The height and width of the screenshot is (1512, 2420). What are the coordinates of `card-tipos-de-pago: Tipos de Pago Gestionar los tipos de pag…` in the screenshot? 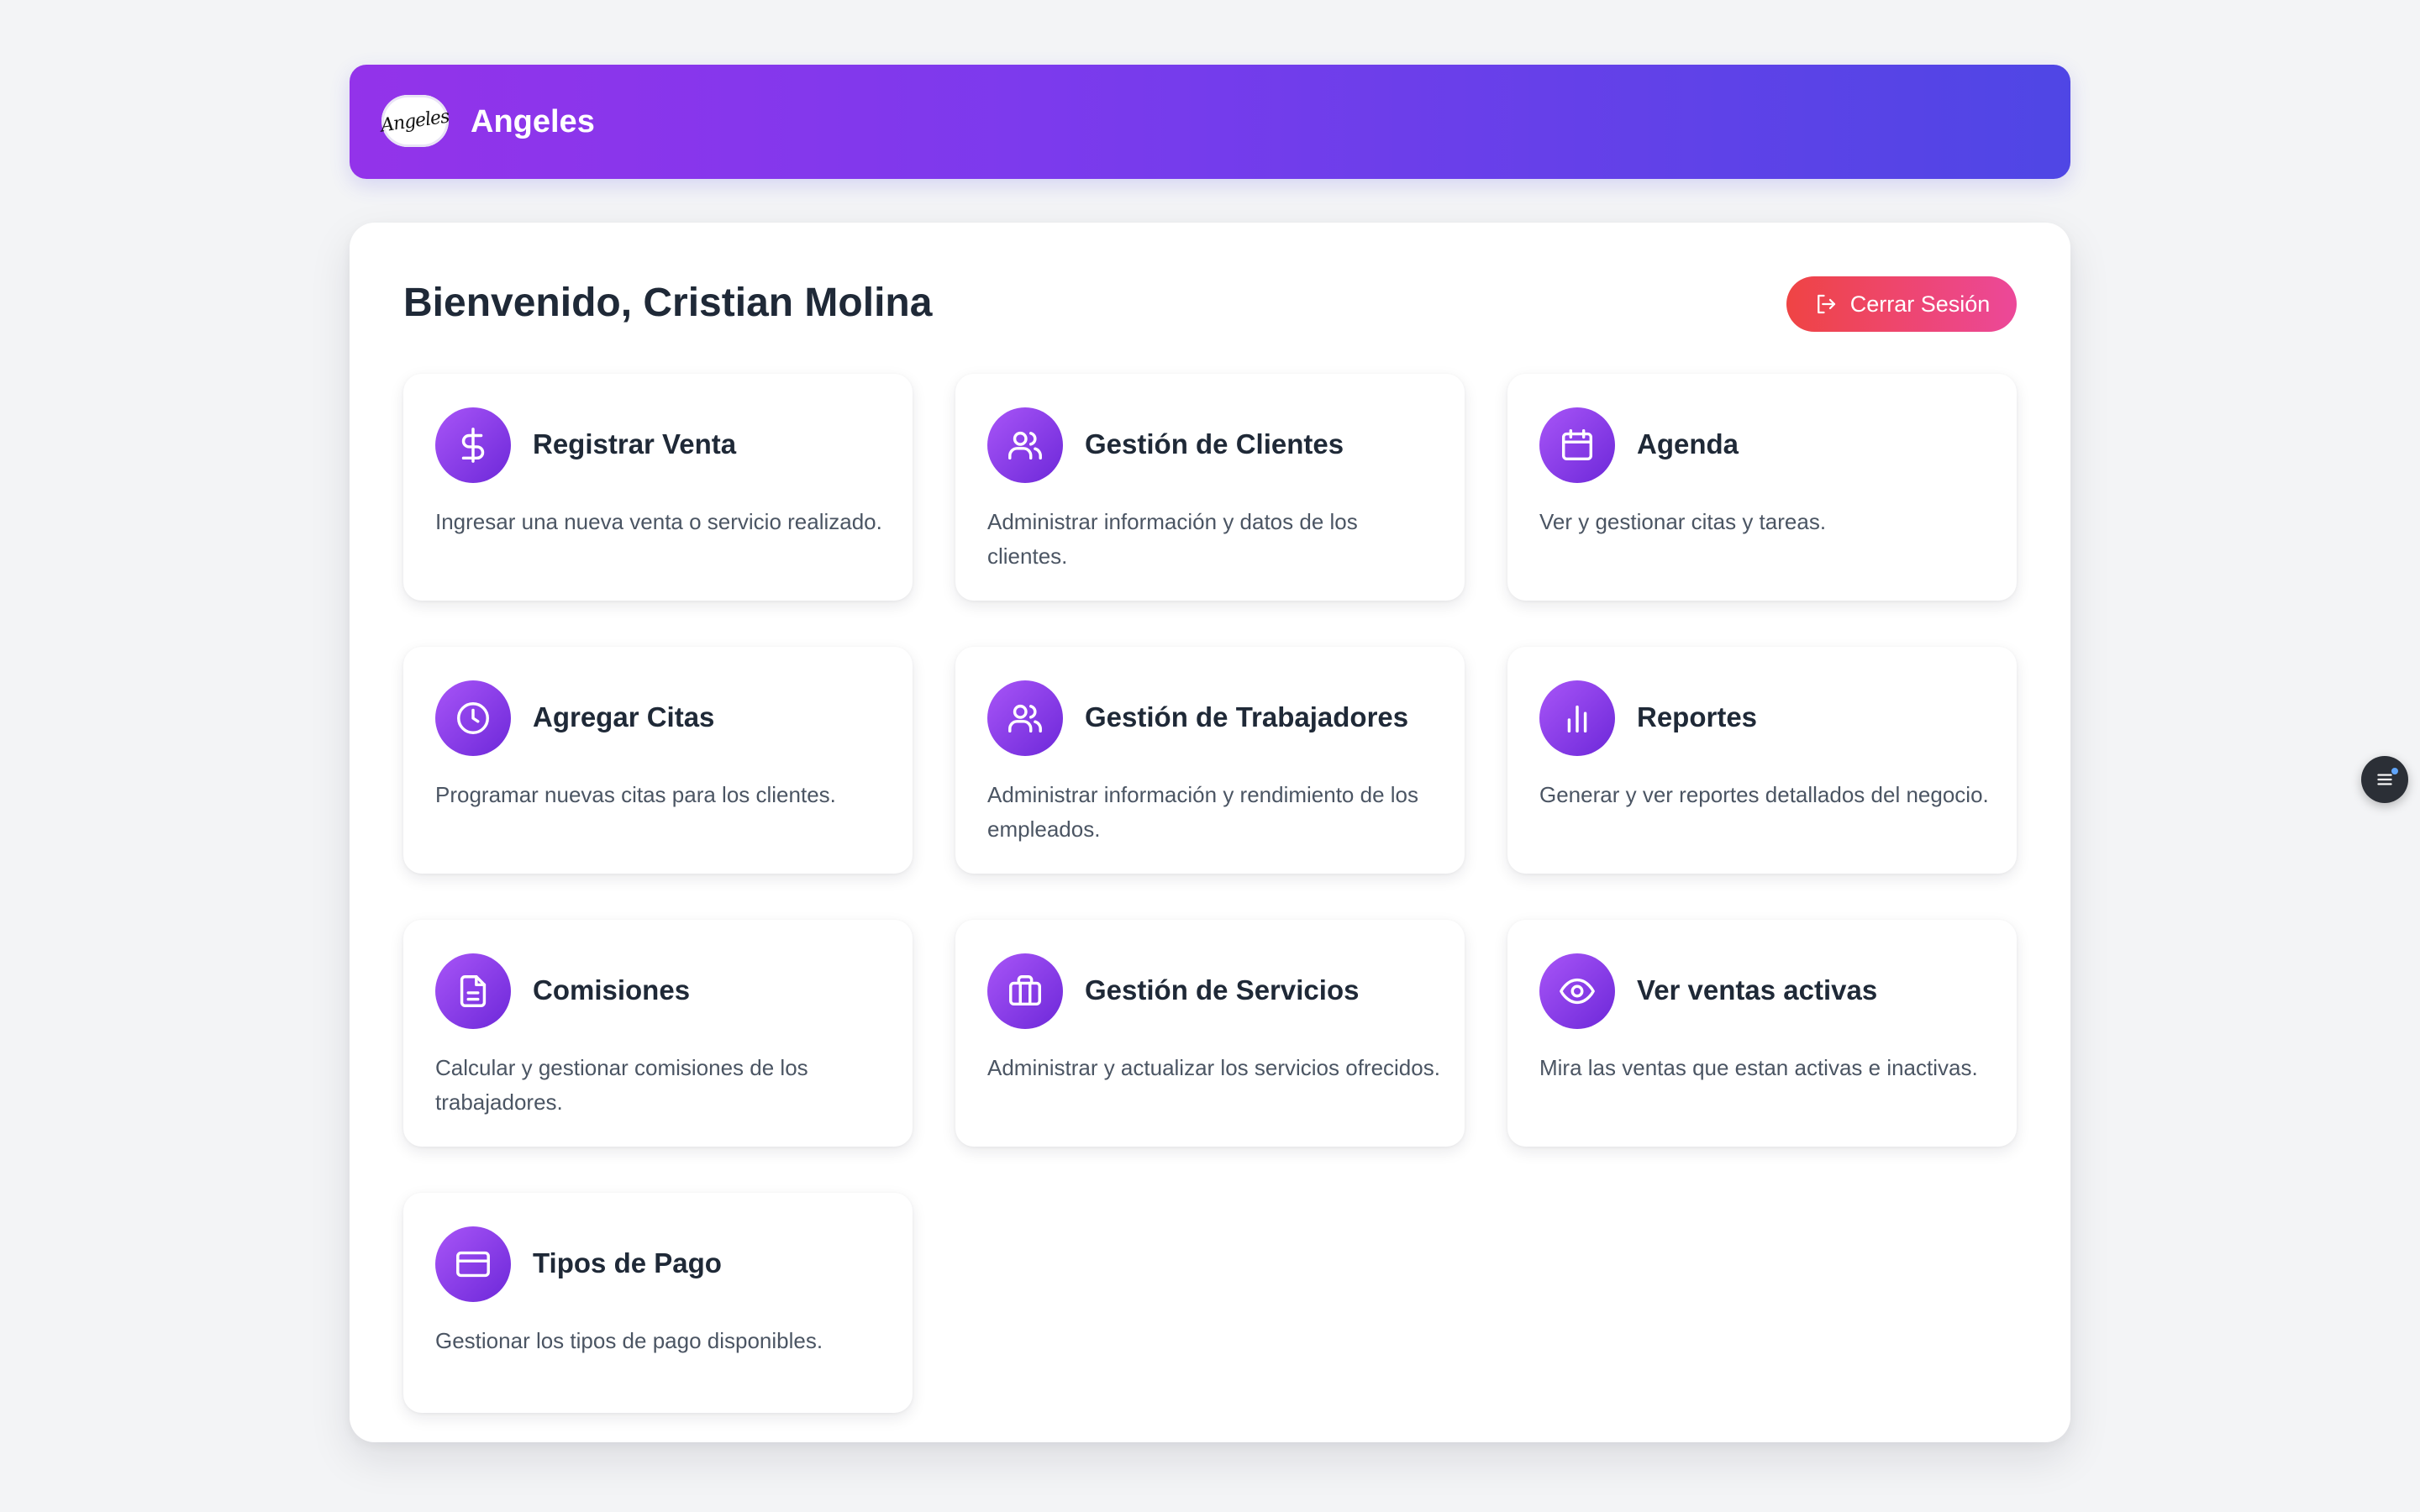 It's located at (658, 1303).